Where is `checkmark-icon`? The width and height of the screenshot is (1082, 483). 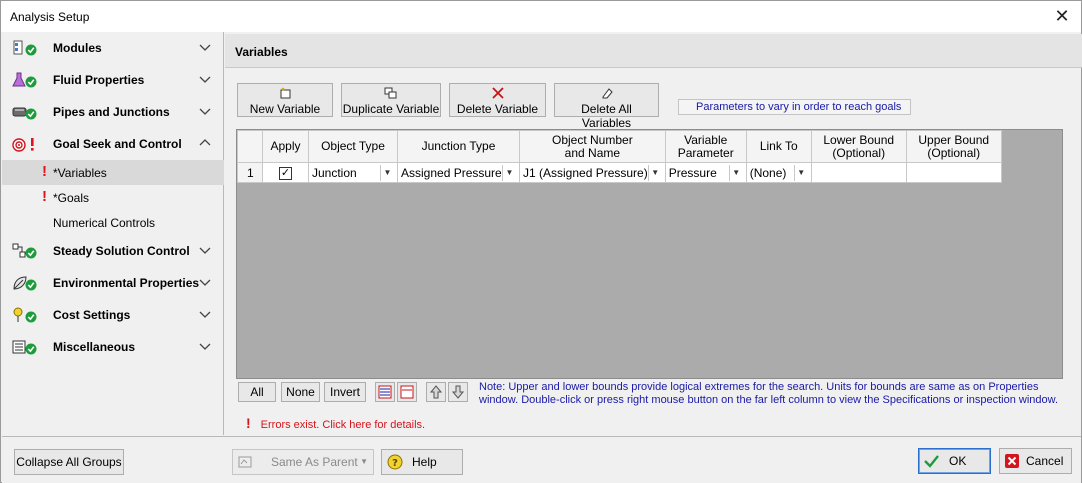
checkmark-icon is located at coordinates (931, 461).